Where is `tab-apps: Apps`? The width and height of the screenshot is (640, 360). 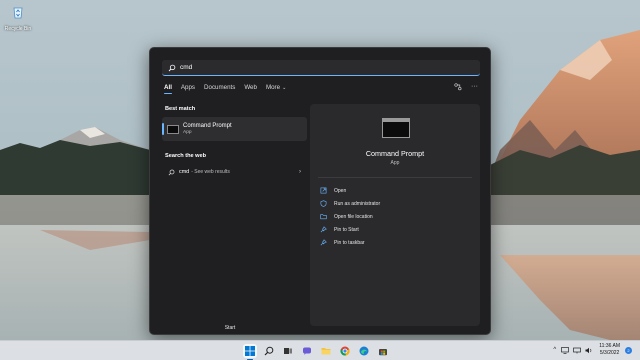
tab-apps: Apps is located at coordinates (188, 89).